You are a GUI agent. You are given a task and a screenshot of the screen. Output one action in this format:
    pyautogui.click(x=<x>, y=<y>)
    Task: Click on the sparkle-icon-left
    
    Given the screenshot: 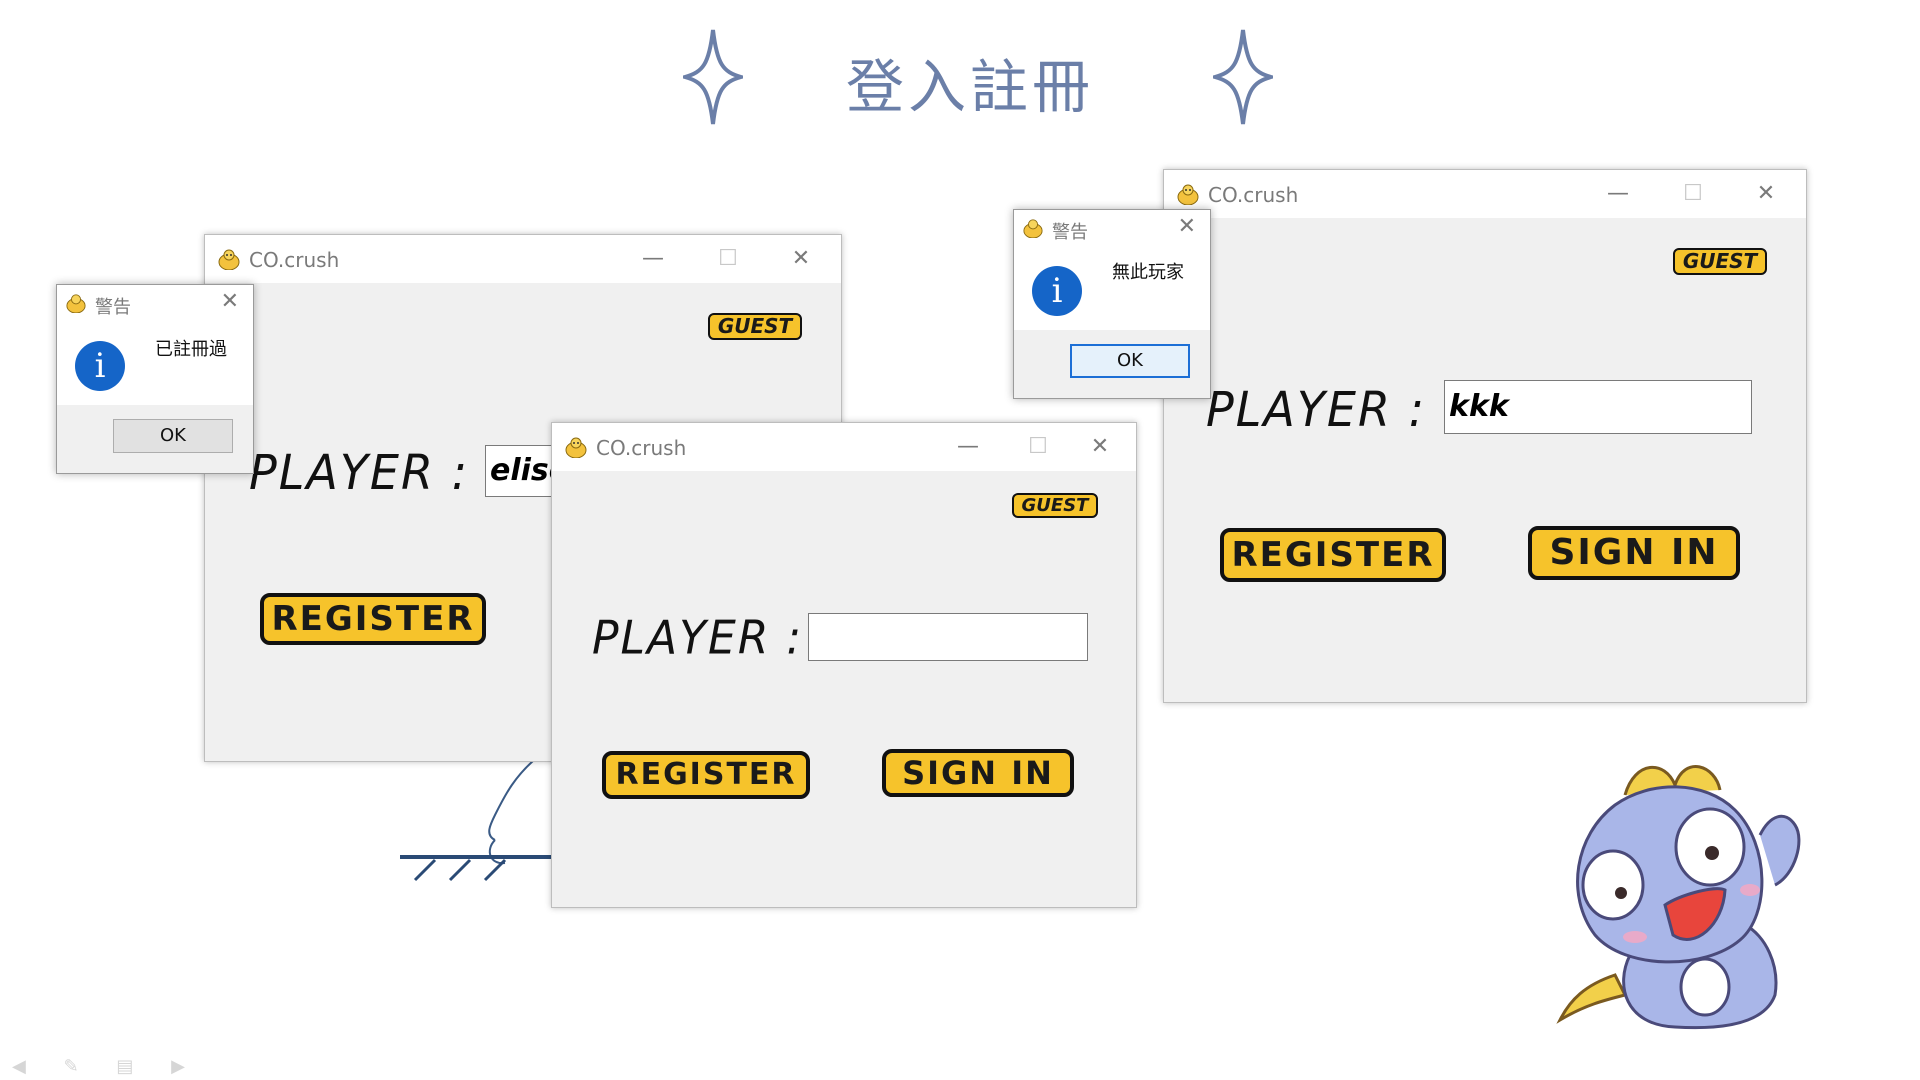 What is the action you would take?
    pyautogui.click(x=713, y=77)
    